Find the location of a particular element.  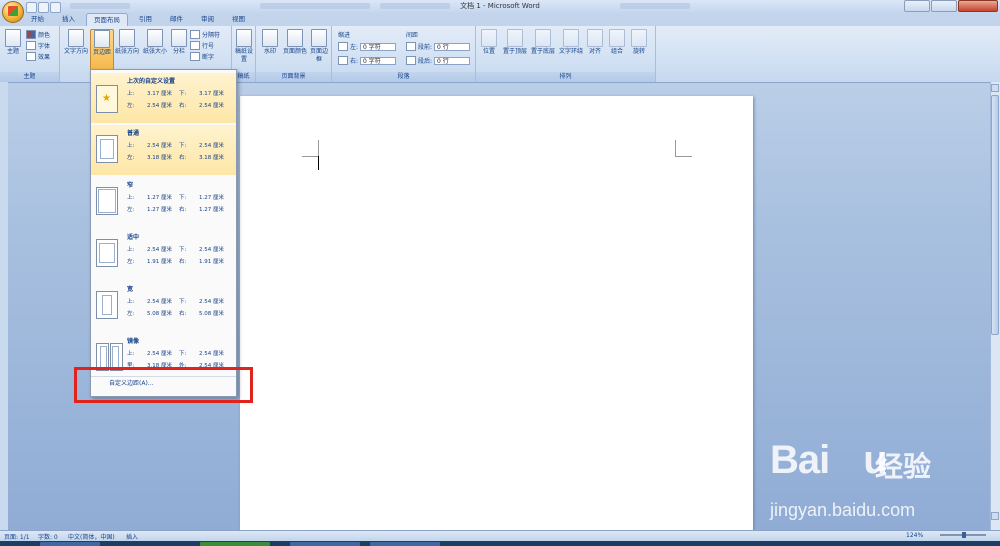

themes-group: 主题 颜色 字体 效果 主题 is located at coordinates (30, 54).